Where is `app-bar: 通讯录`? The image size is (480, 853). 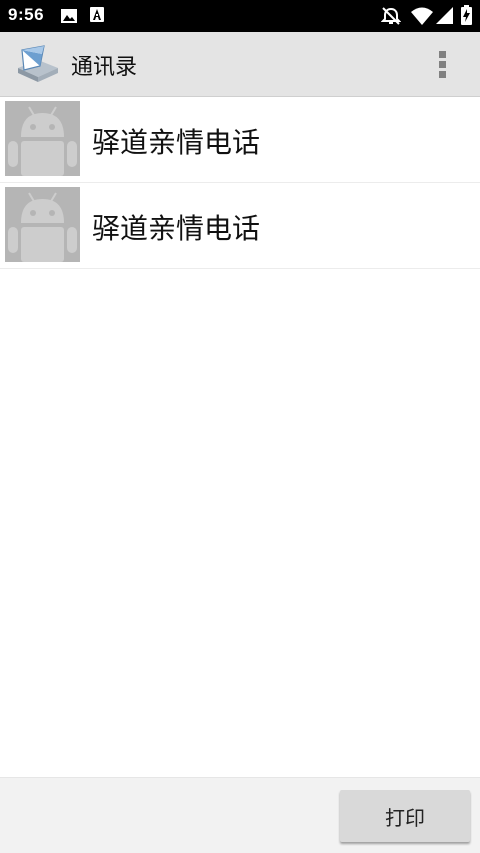 app-bar: 通讯录 is located at coordinates (240, 64).